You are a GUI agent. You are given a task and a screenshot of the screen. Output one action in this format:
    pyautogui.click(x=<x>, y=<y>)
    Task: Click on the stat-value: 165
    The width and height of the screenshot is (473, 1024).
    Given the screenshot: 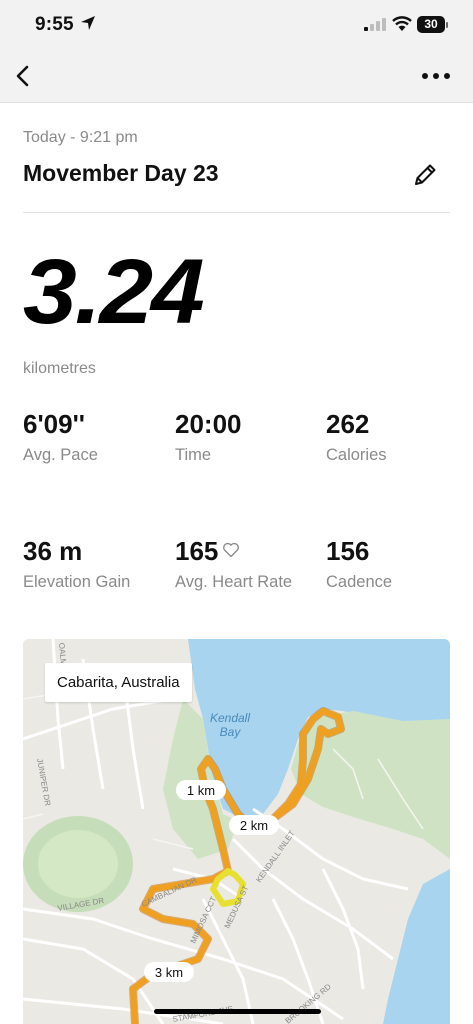 What is the action you would take?
    pyautogui.click(x=197, y=551)
    